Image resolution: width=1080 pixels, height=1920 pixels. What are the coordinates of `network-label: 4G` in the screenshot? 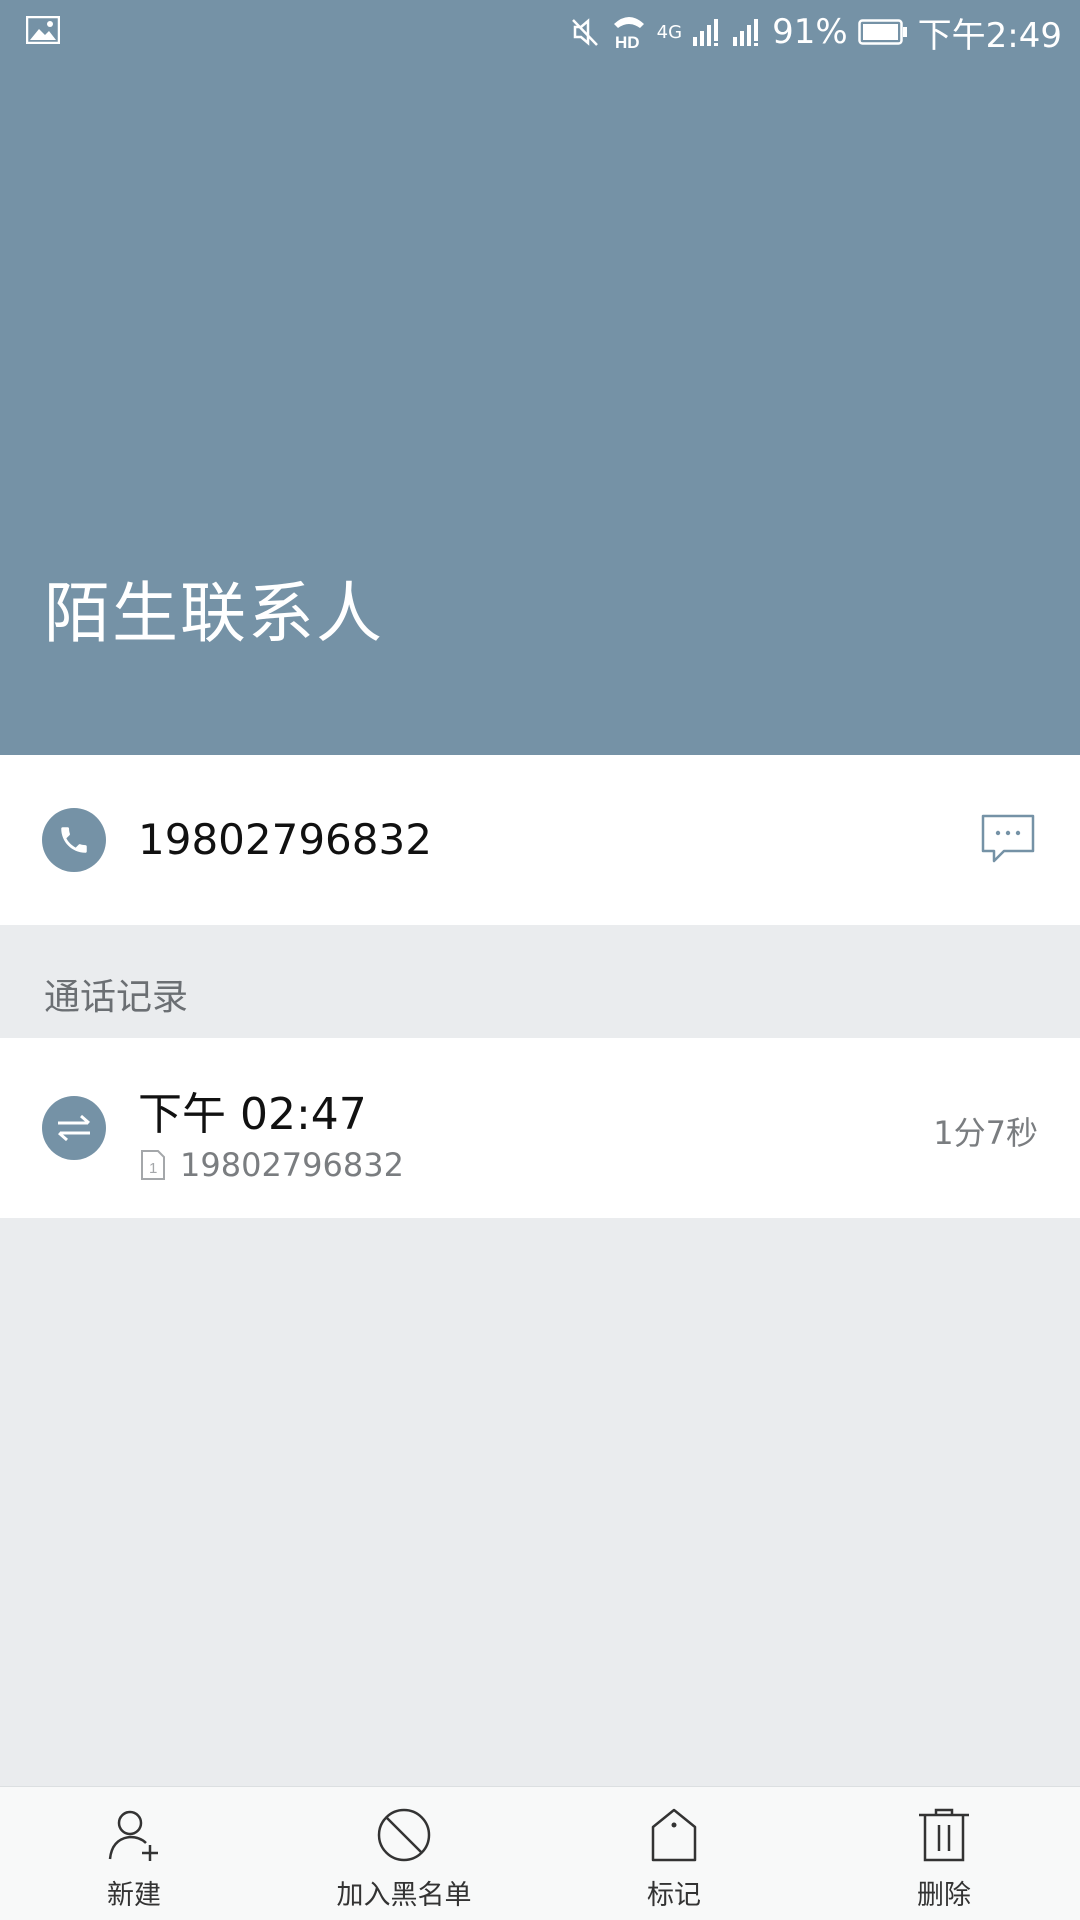 It's located at (669, 32).